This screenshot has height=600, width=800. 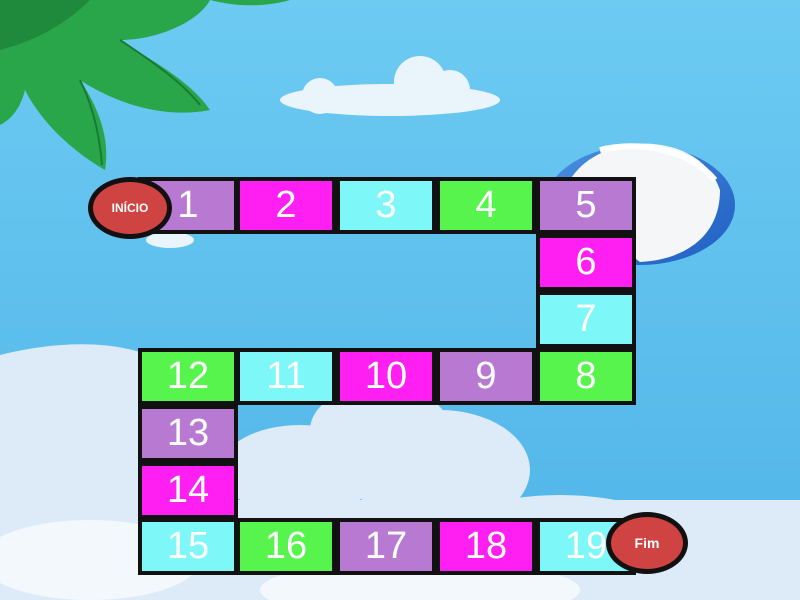 I want to click on start-marker: INÍCIO, so click(x=130, y=208).